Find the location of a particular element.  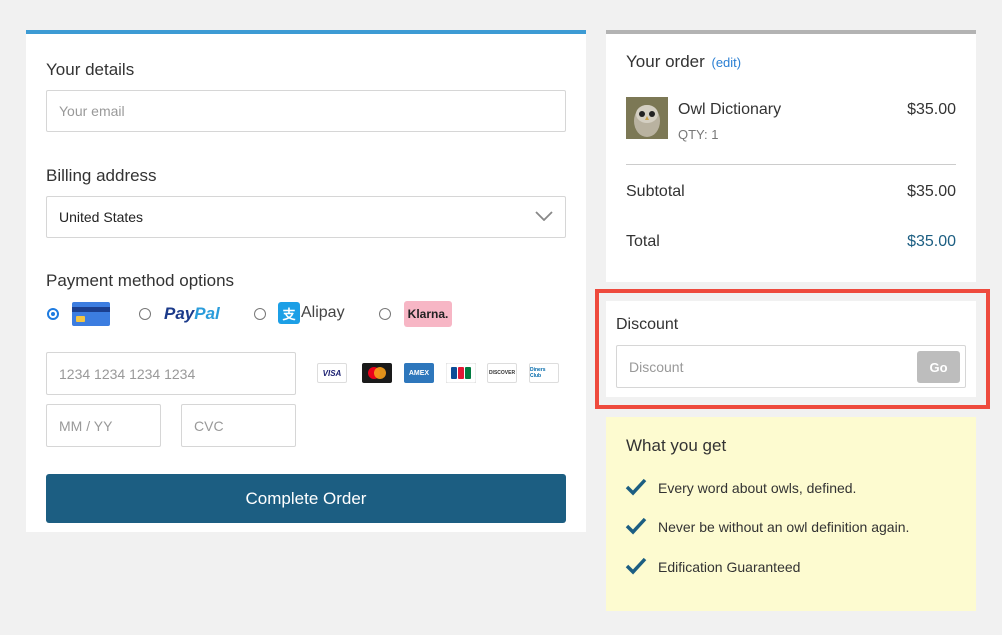

radio-alipay is located at coordinates (260, 314).